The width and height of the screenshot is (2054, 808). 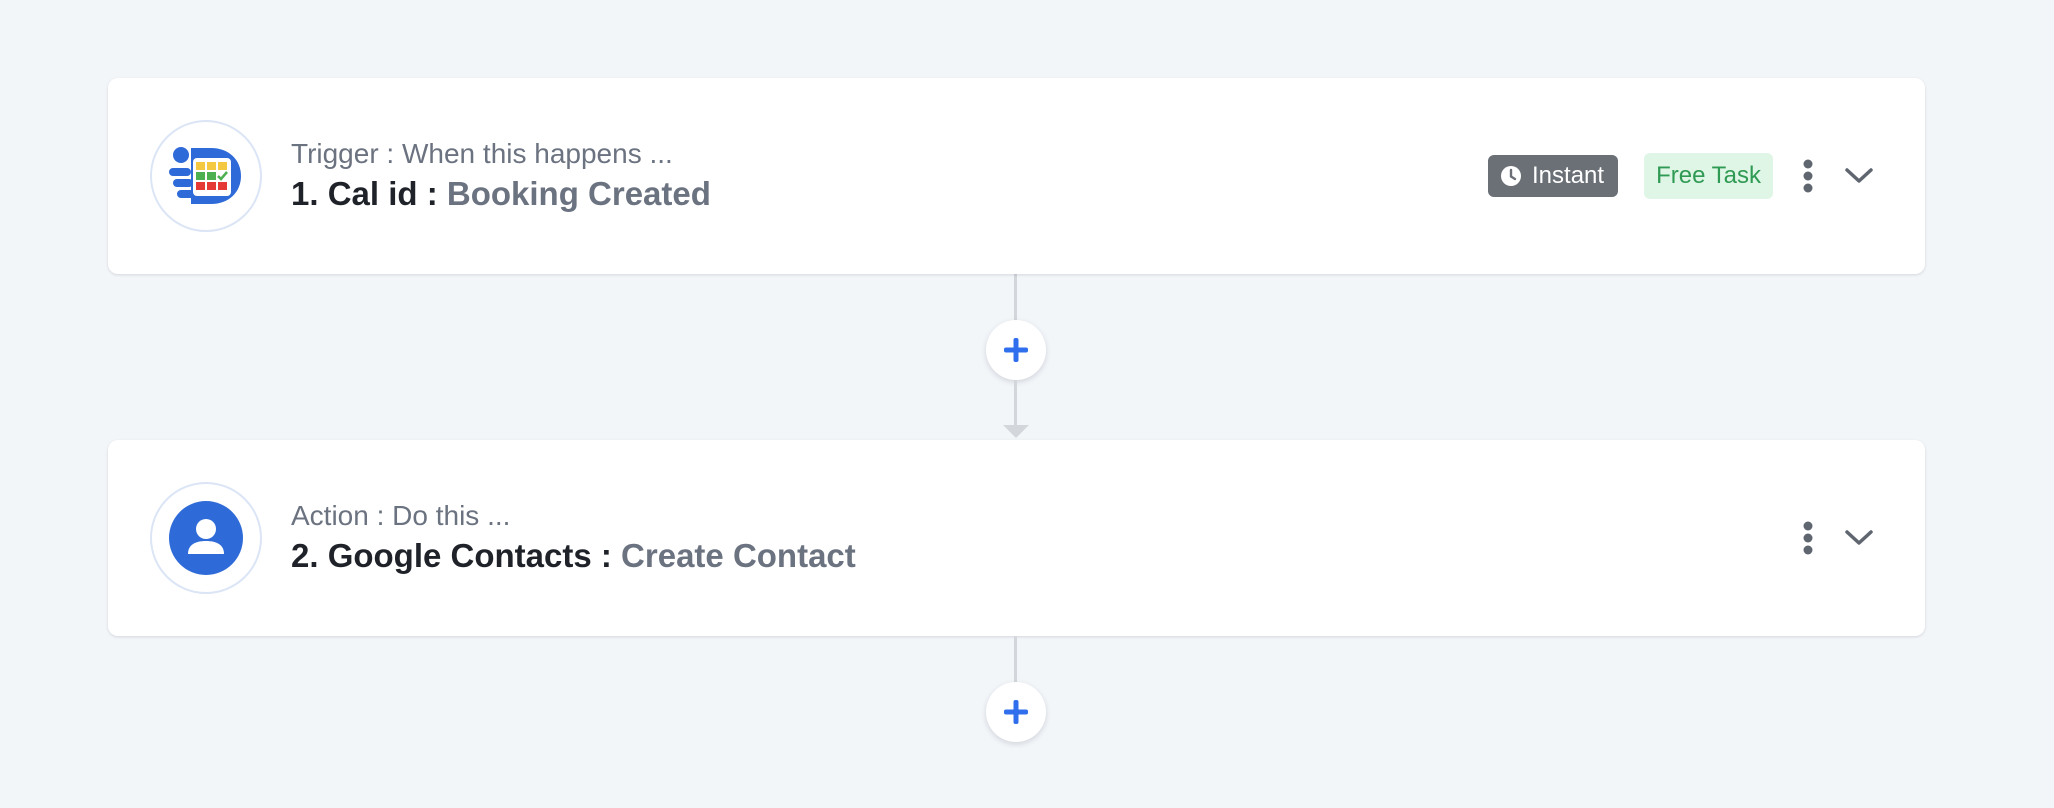 I want to click on step-title: 1. Cal id : Booking Created, so click(x=501, y=194).